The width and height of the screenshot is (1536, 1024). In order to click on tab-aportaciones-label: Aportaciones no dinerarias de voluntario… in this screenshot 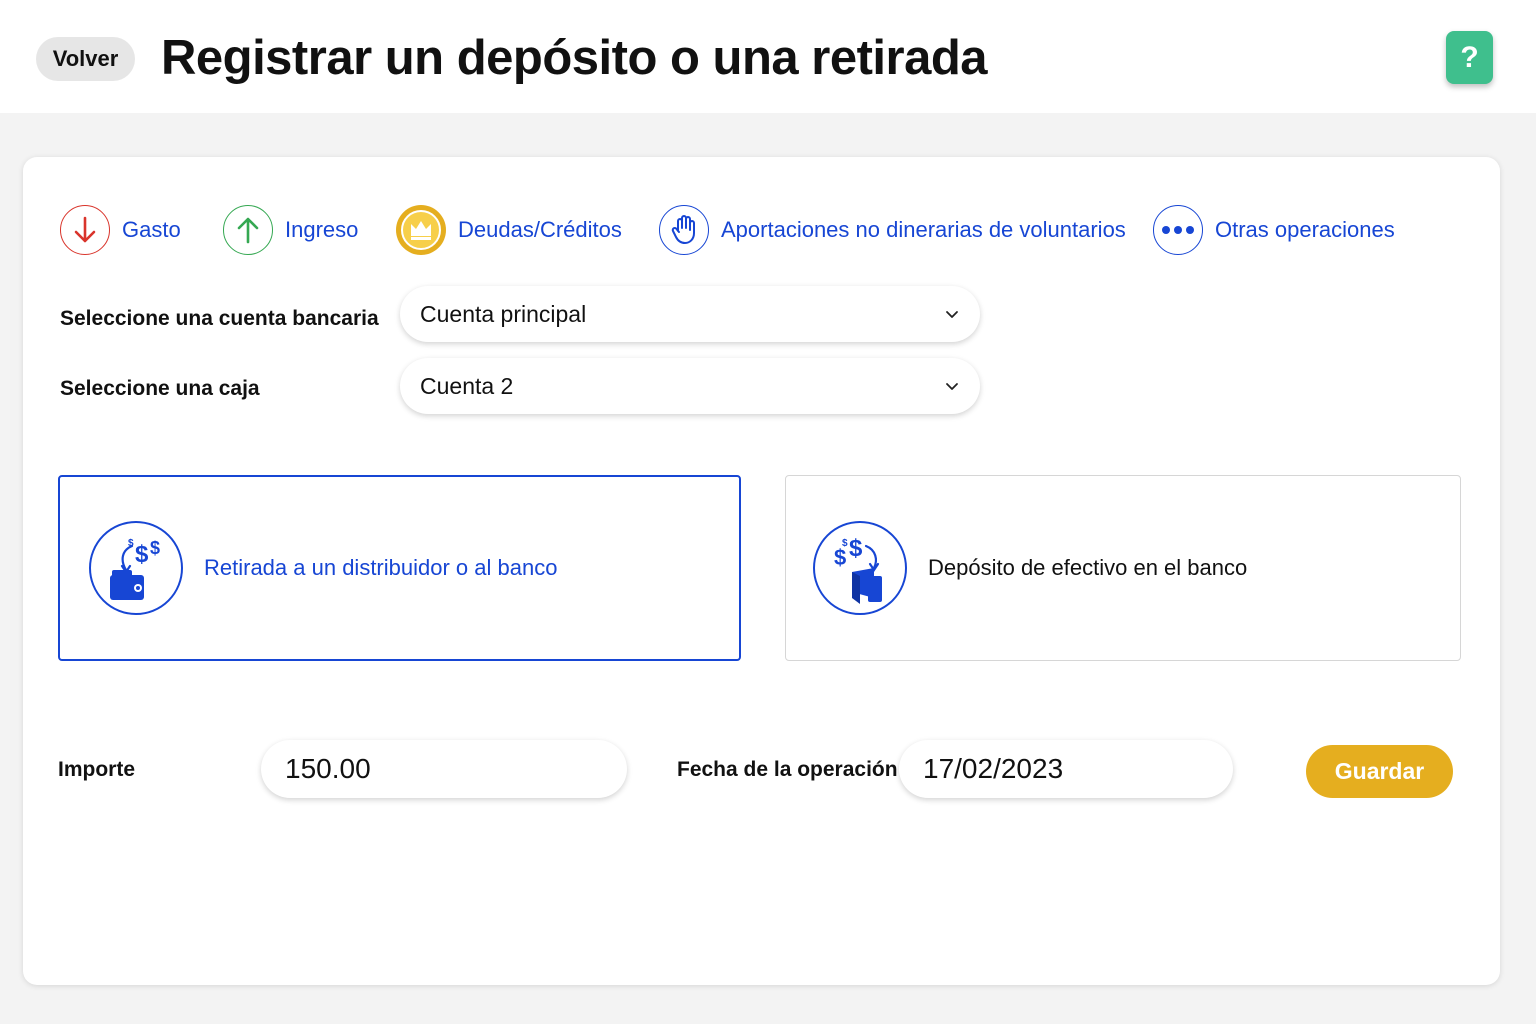, I will do `click(923, 229)`.